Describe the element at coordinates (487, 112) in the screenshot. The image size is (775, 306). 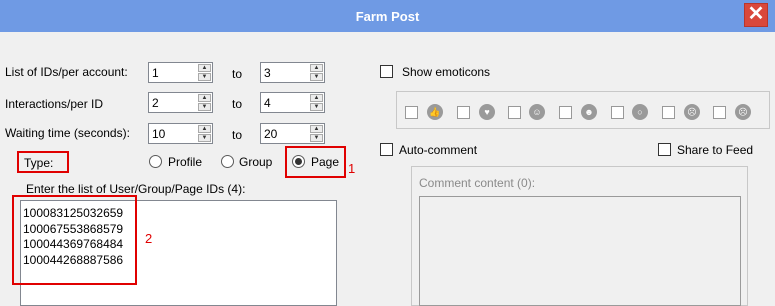
I see `heart-icon: ♥` at that location.